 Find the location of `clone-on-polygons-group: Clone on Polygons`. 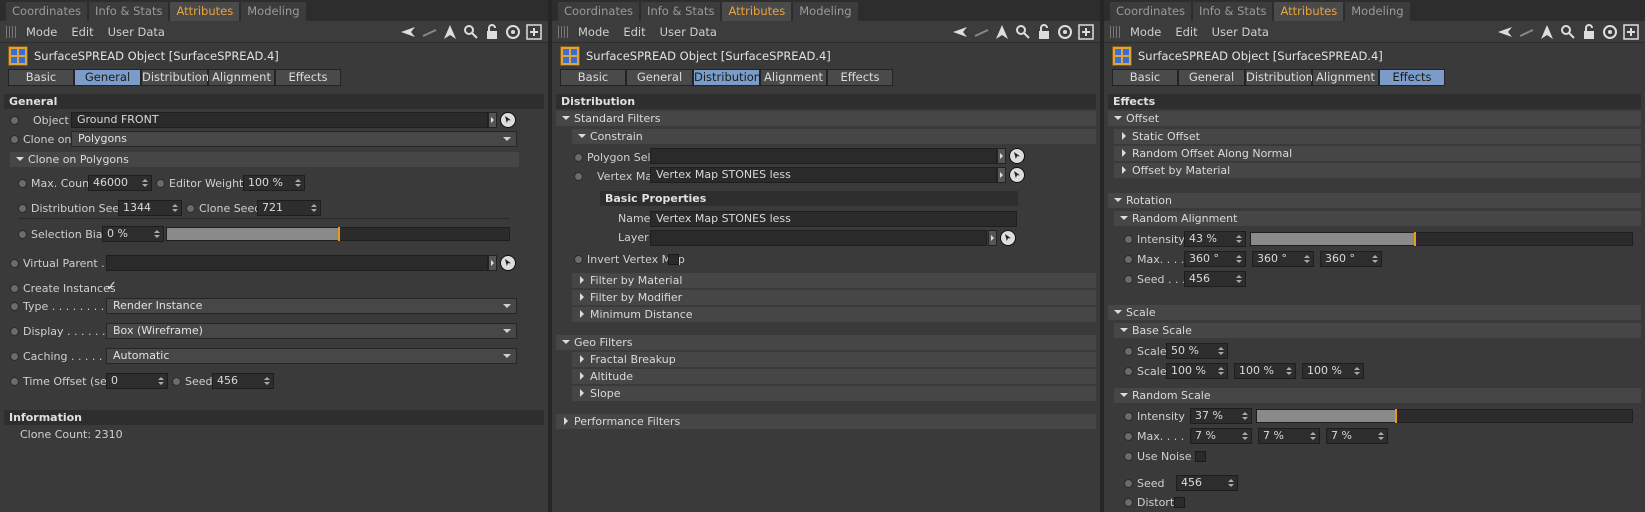

clone-on-polygons-group: Clone on Polygons is located at coordinates (264, 159).